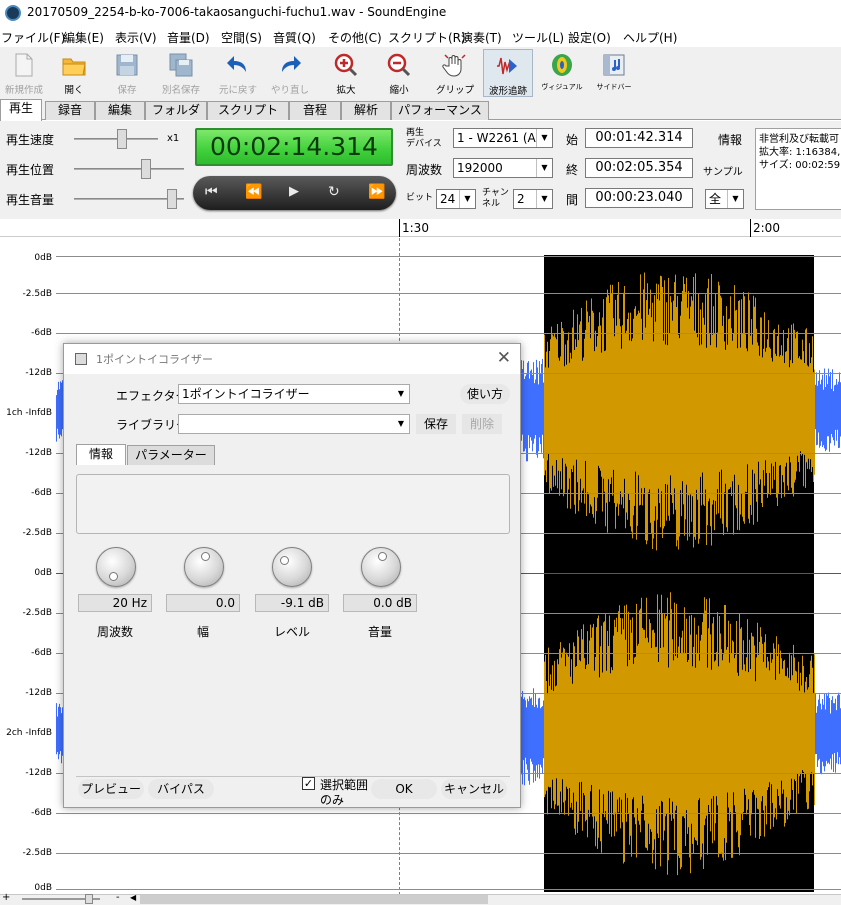 Image resolution: width=841 pixels, height=905 pixels. What do you see at coordinates (37, 533) in the screenshot?
I see `db-label: -2.5dB` at bounding box center [37, 533].